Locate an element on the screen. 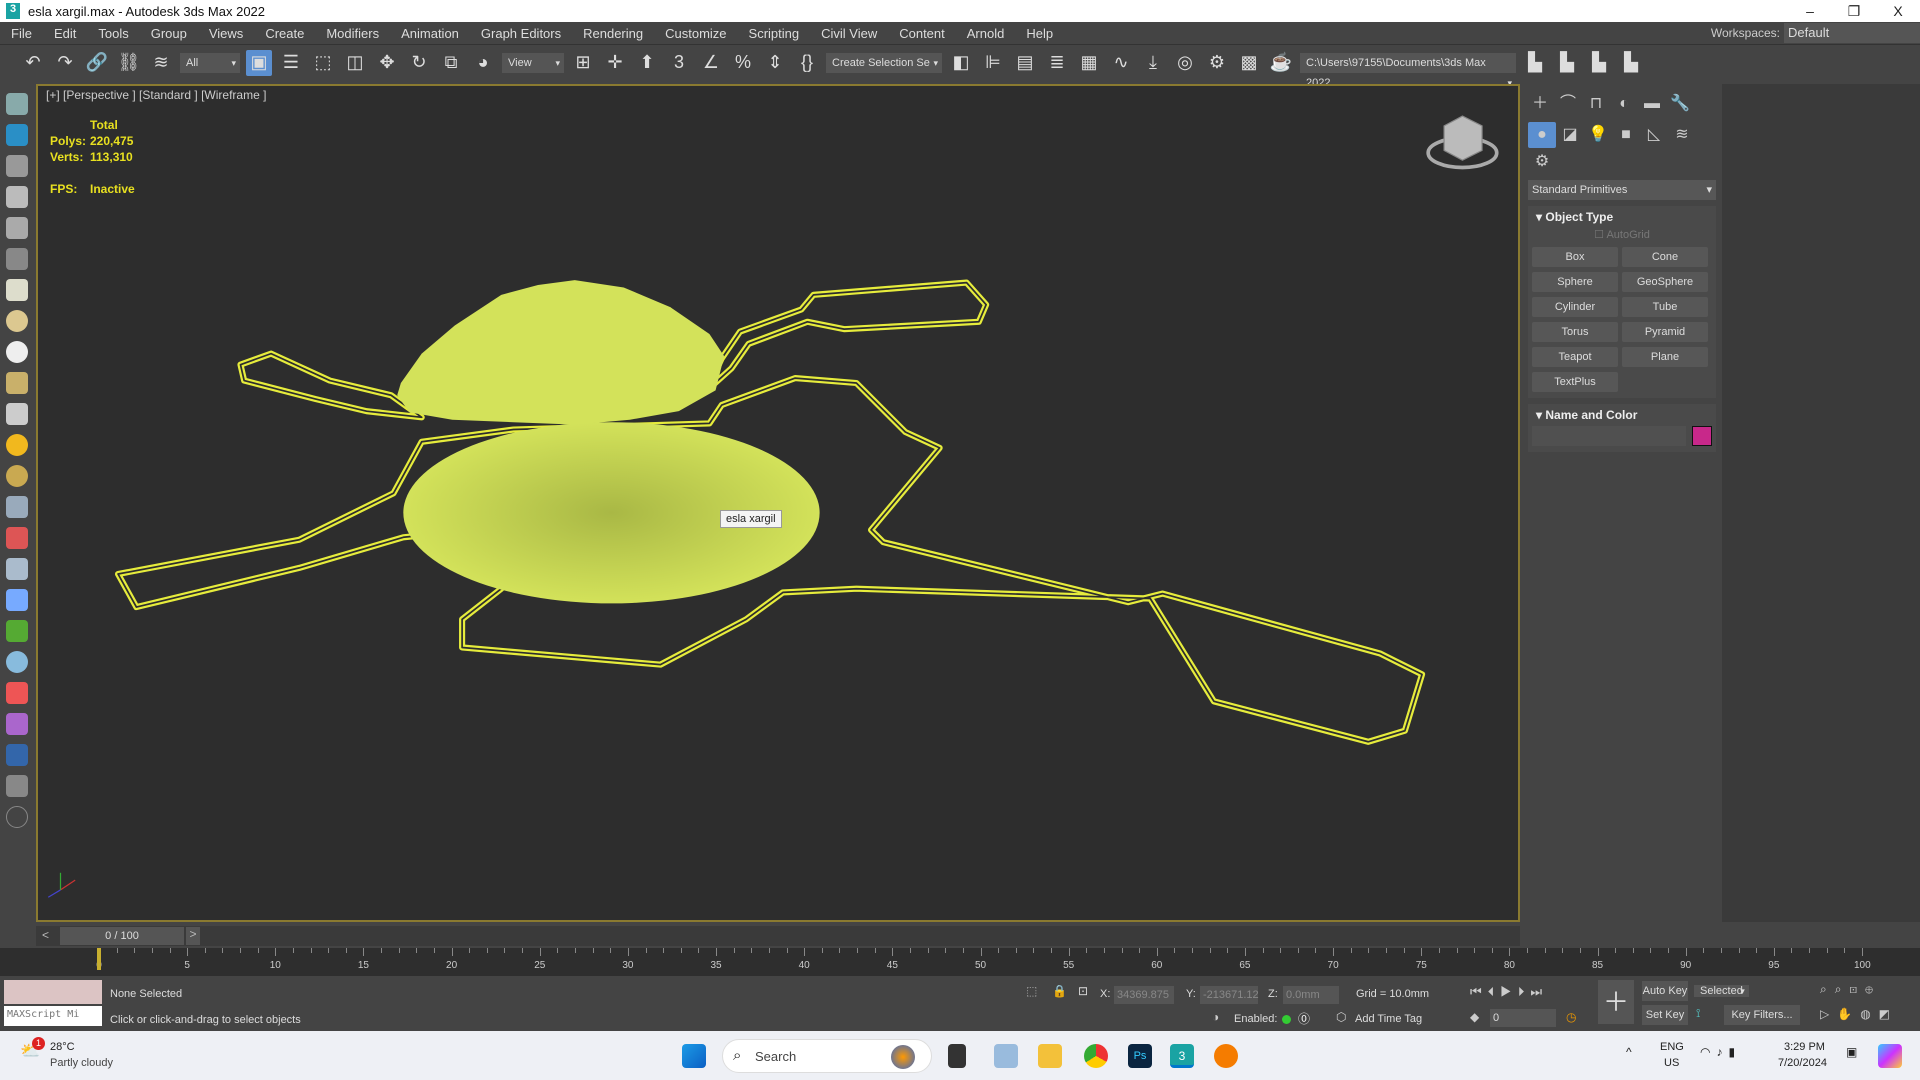 The width and height of the screenshot is (1920, 1080). object-name-input is located at coordinates (1609, 436).